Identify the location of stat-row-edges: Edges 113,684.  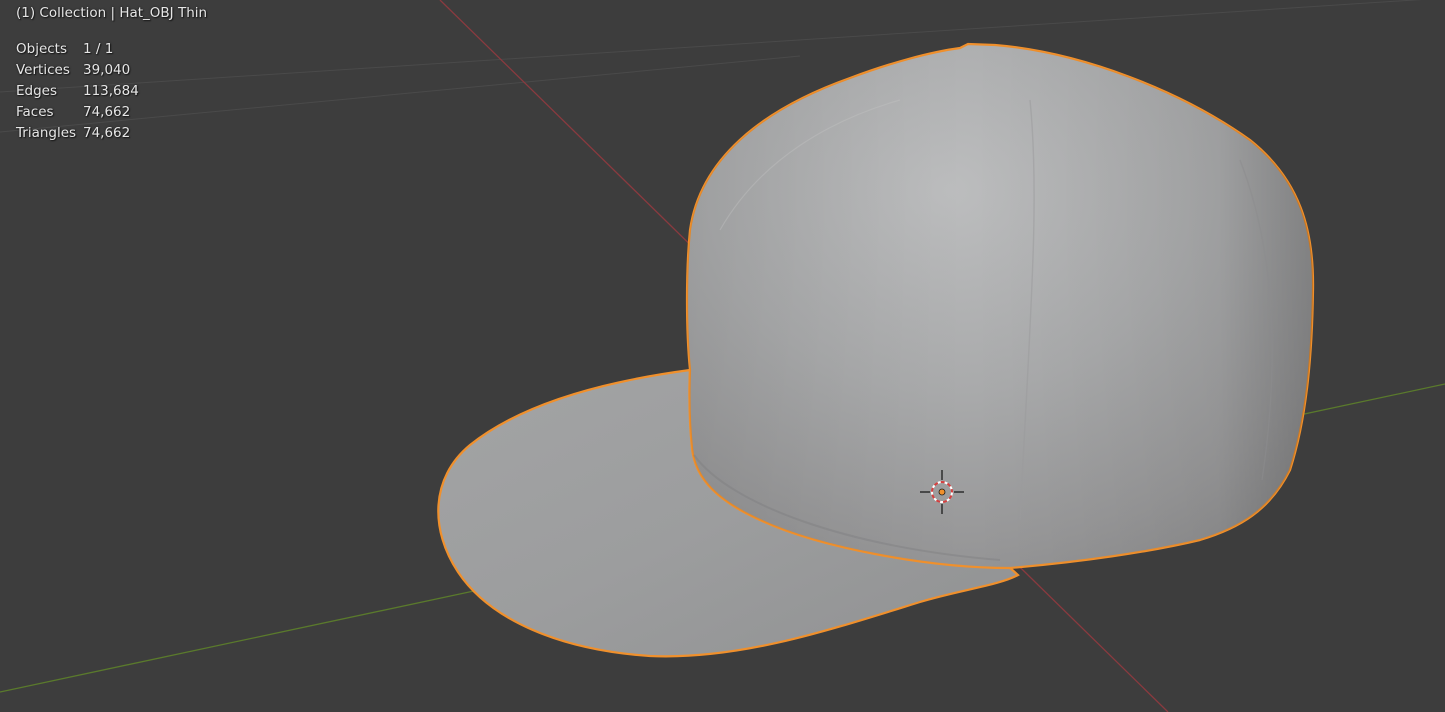
(77, 91).